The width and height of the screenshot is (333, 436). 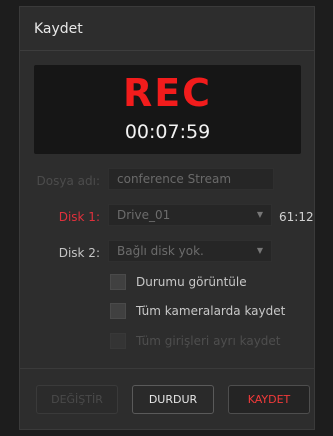 I want to click on filename-input: conference Stream, so click(x=191, y=179).